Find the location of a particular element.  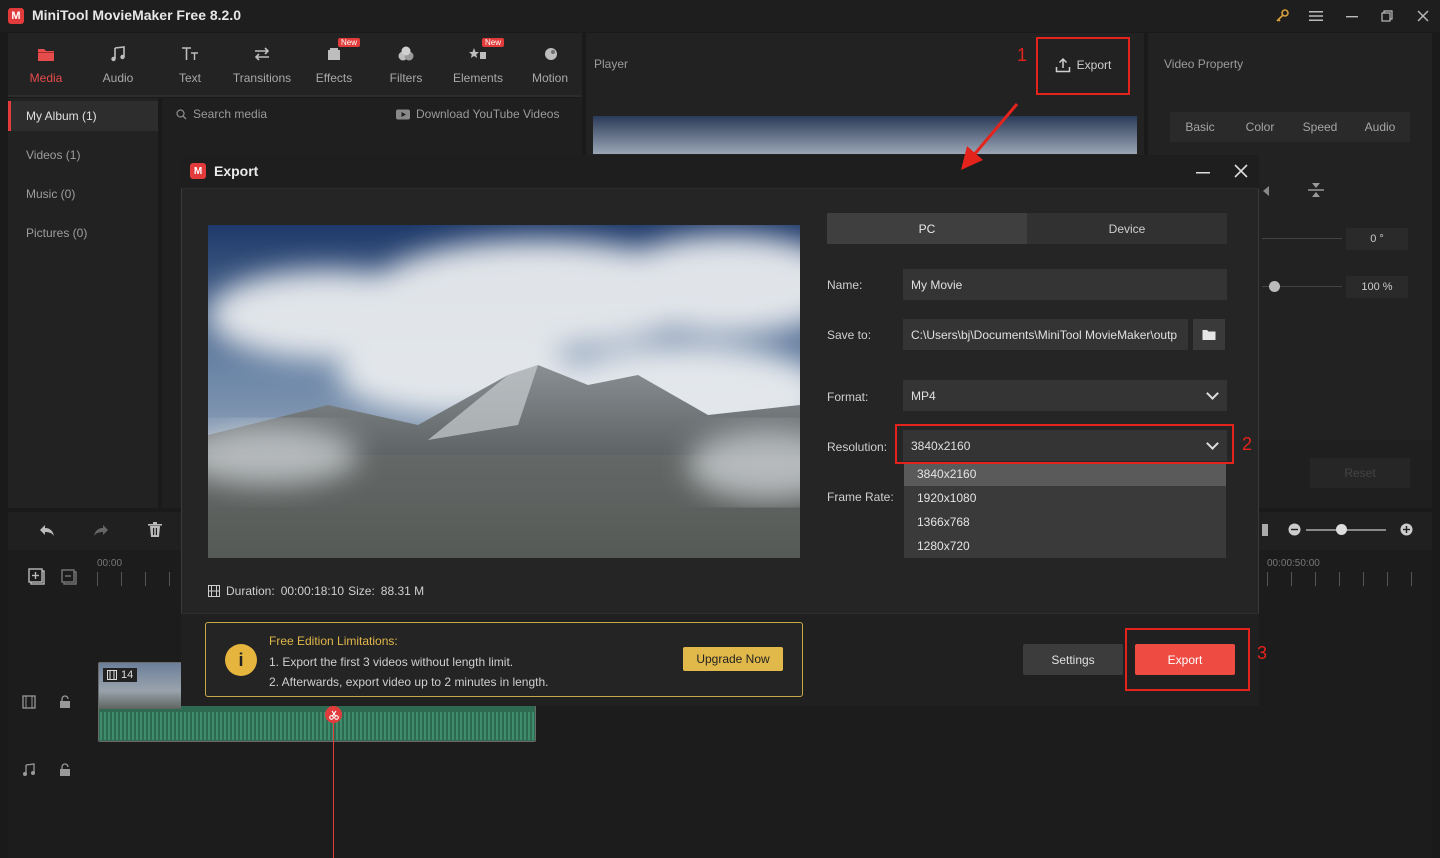

dialog-logo-icon: M is located at coordinates (198, 171).